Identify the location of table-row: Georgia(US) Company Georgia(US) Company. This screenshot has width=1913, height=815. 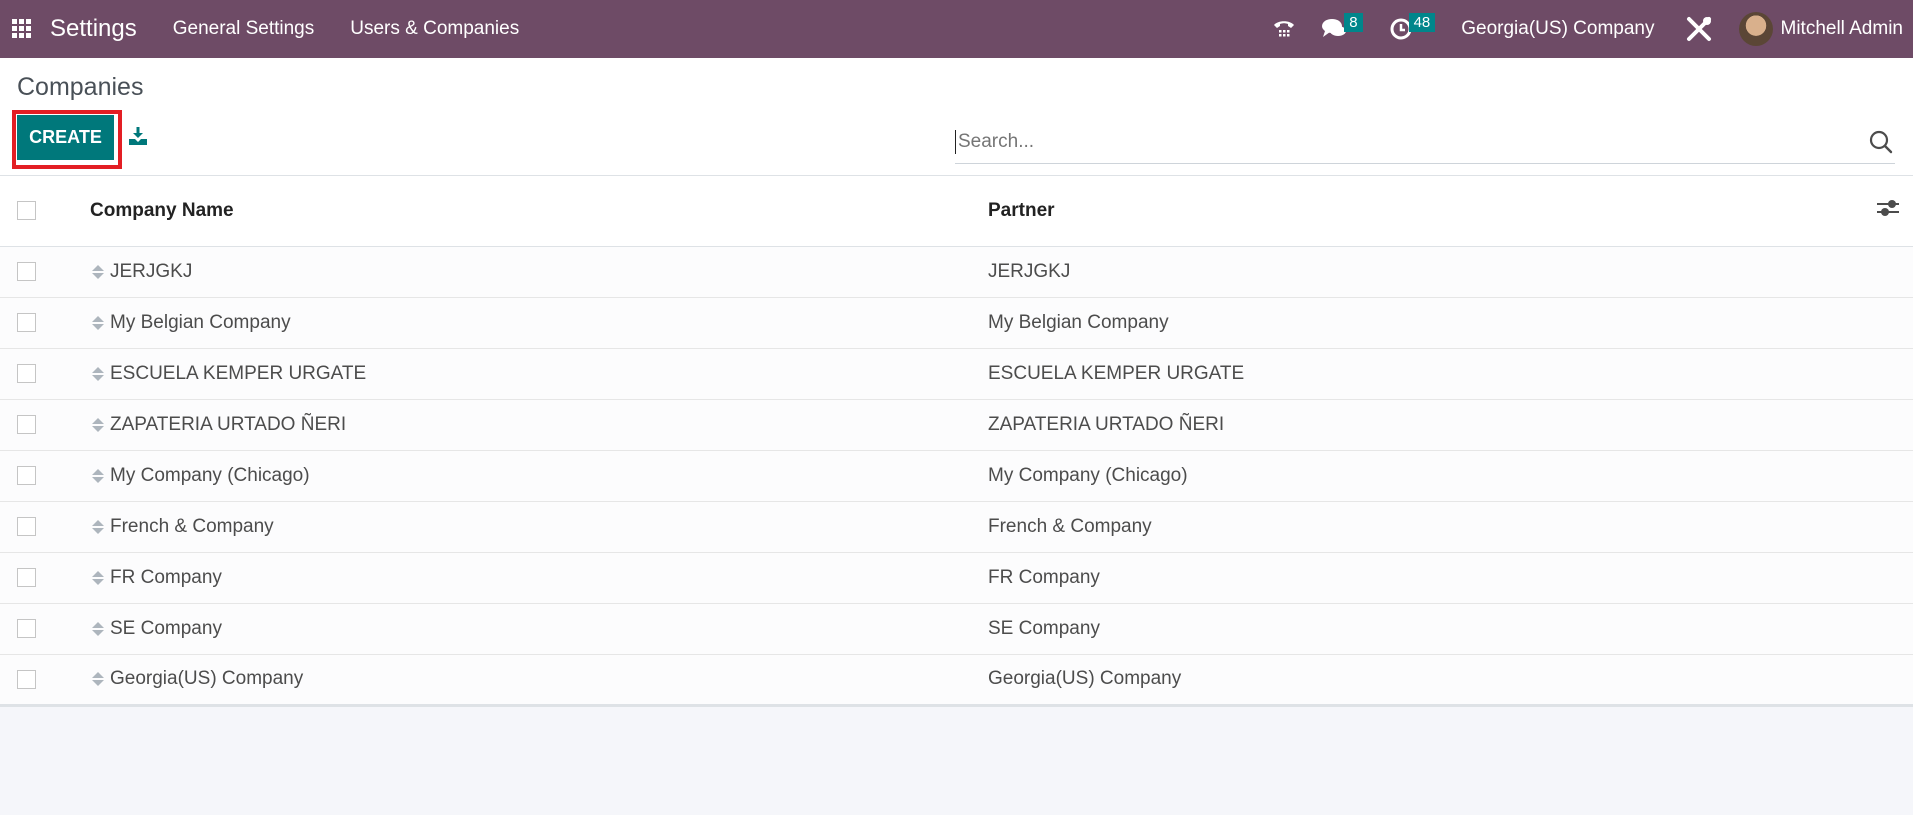
(956, 680).